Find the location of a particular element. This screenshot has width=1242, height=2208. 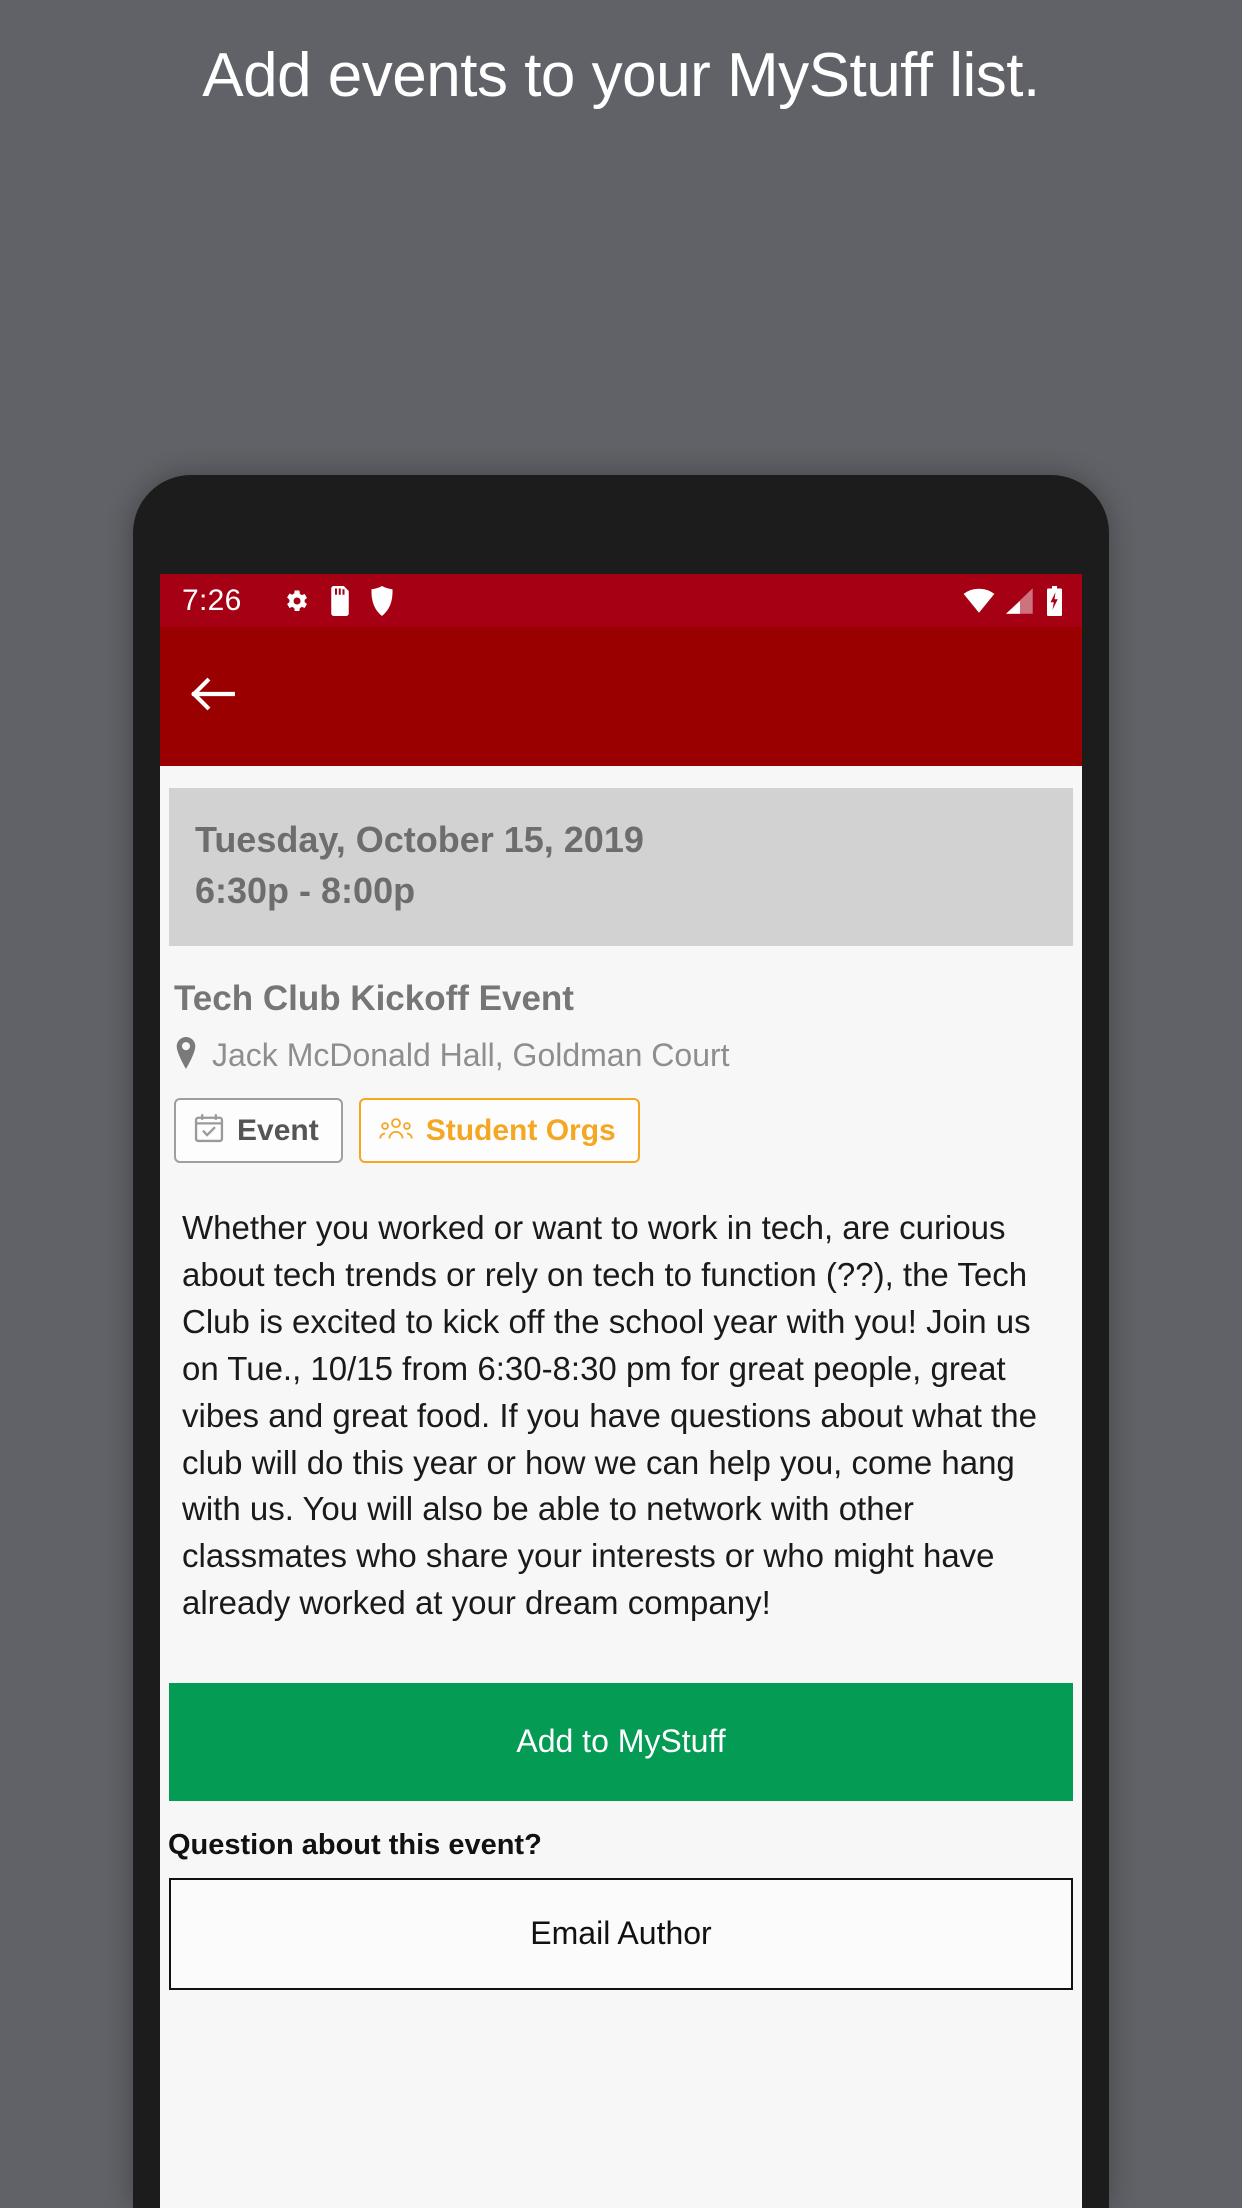

tag-chip-student-orgs: Student Orgs is located at coordinates (499, 1131).